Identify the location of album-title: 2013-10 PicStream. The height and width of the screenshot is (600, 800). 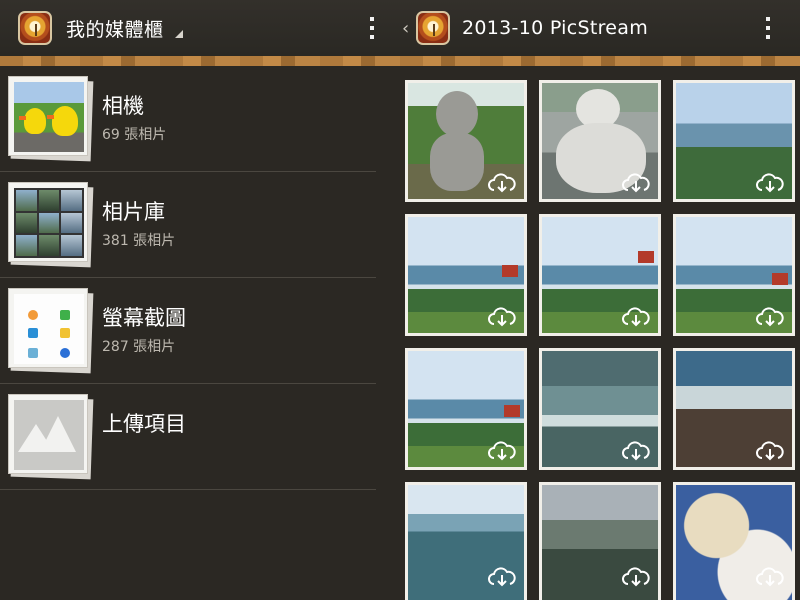
(555, 28).